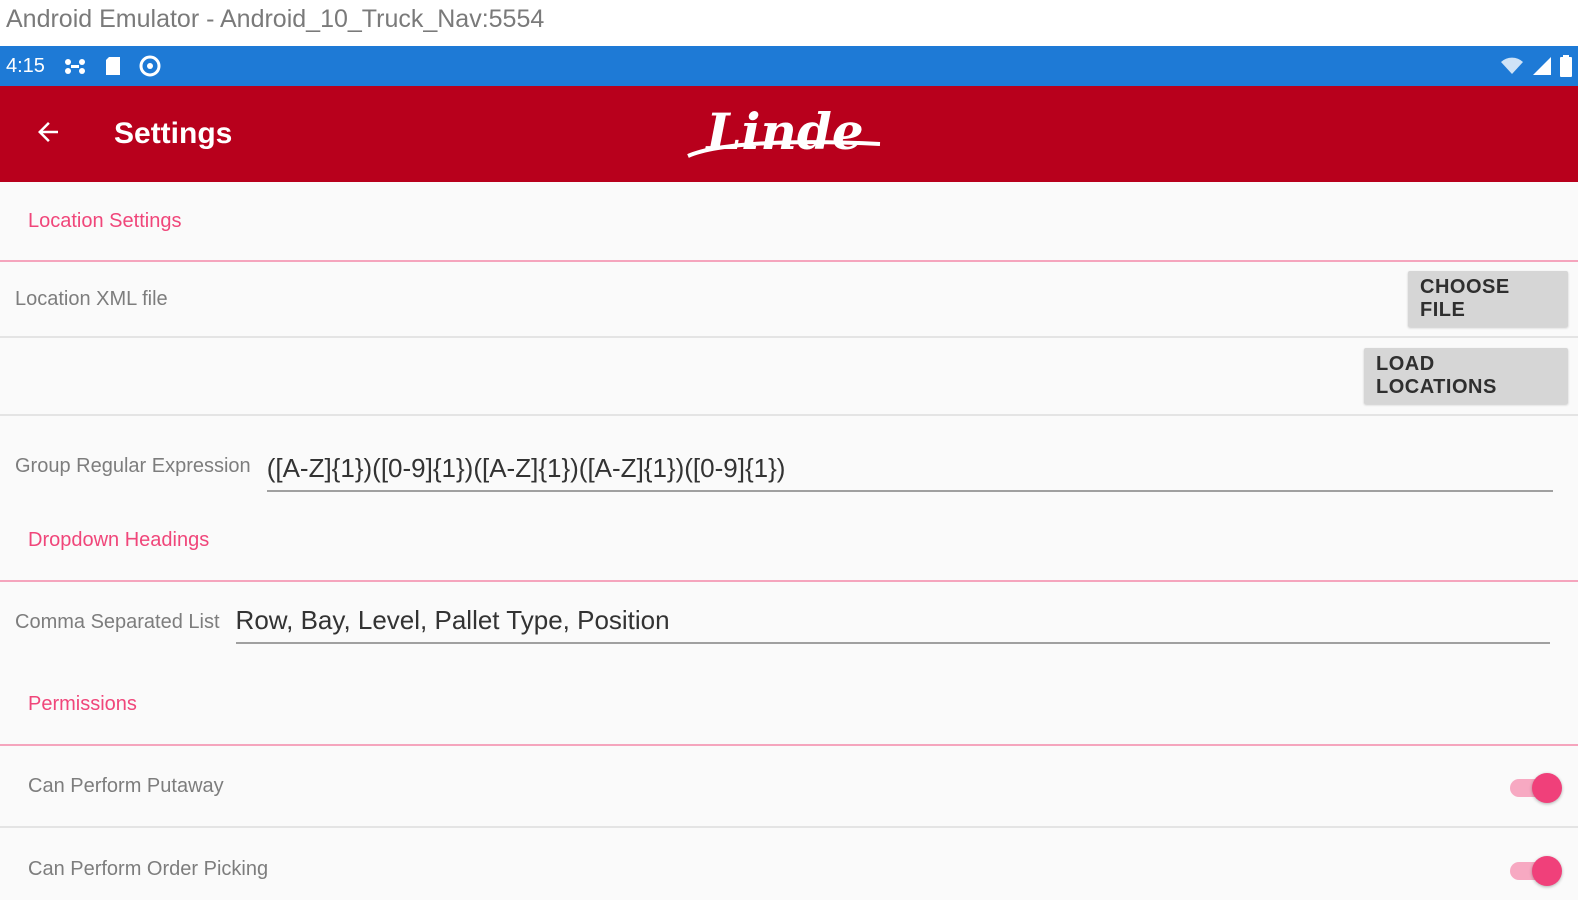 The image size is (1578, 900). I want to click on permission-putaway-row: Can Perform Putaway, so click(789, 787).